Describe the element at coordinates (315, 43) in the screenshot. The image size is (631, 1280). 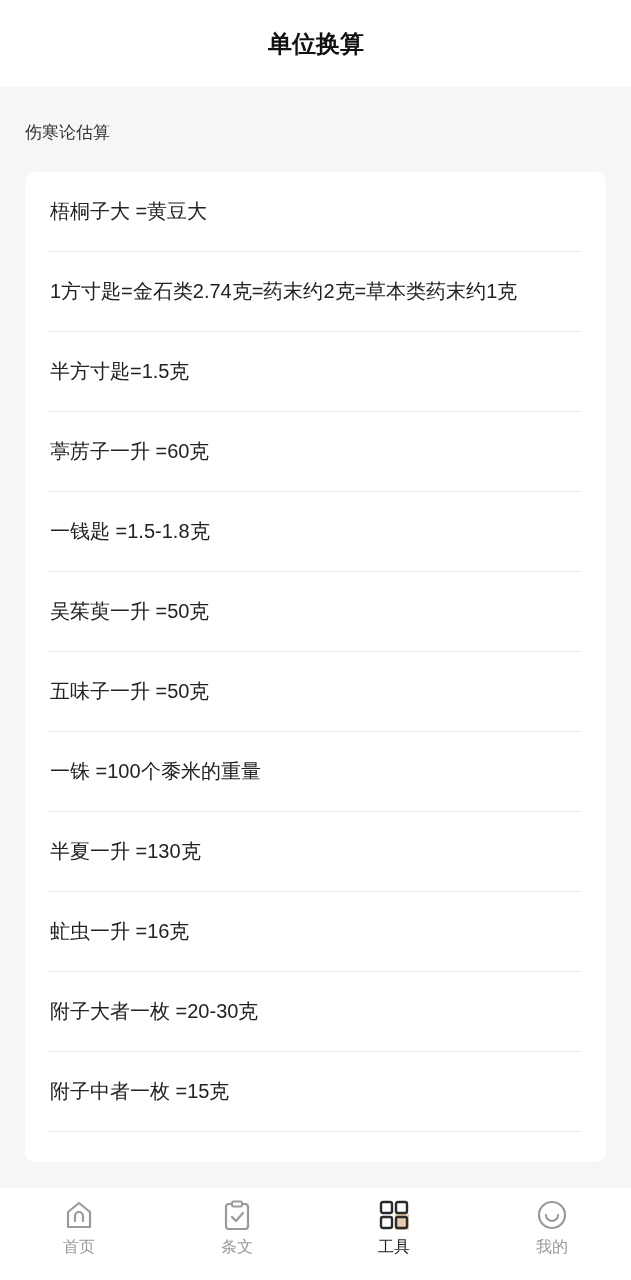
I see `page-title: 单位换算` at that location.